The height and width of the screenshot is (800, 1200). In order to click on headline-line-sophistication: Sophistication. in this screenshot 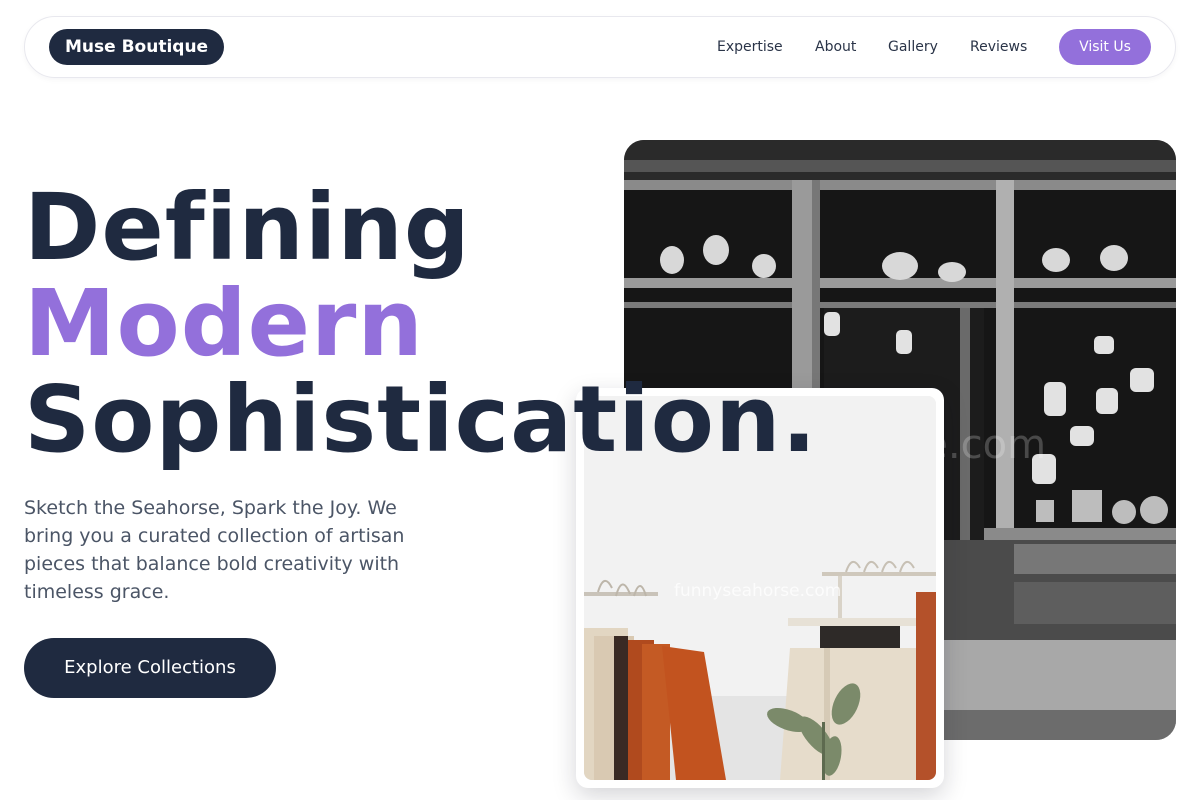, I will do `click(421, 419)`.